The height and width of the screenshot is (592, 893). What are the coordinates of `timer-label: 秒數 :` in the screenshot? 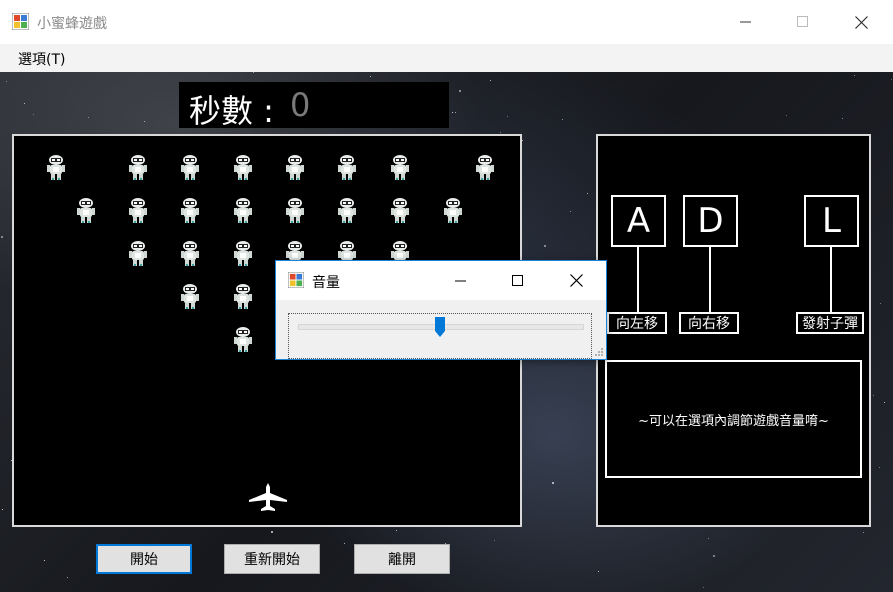 It's located at (231, 111).